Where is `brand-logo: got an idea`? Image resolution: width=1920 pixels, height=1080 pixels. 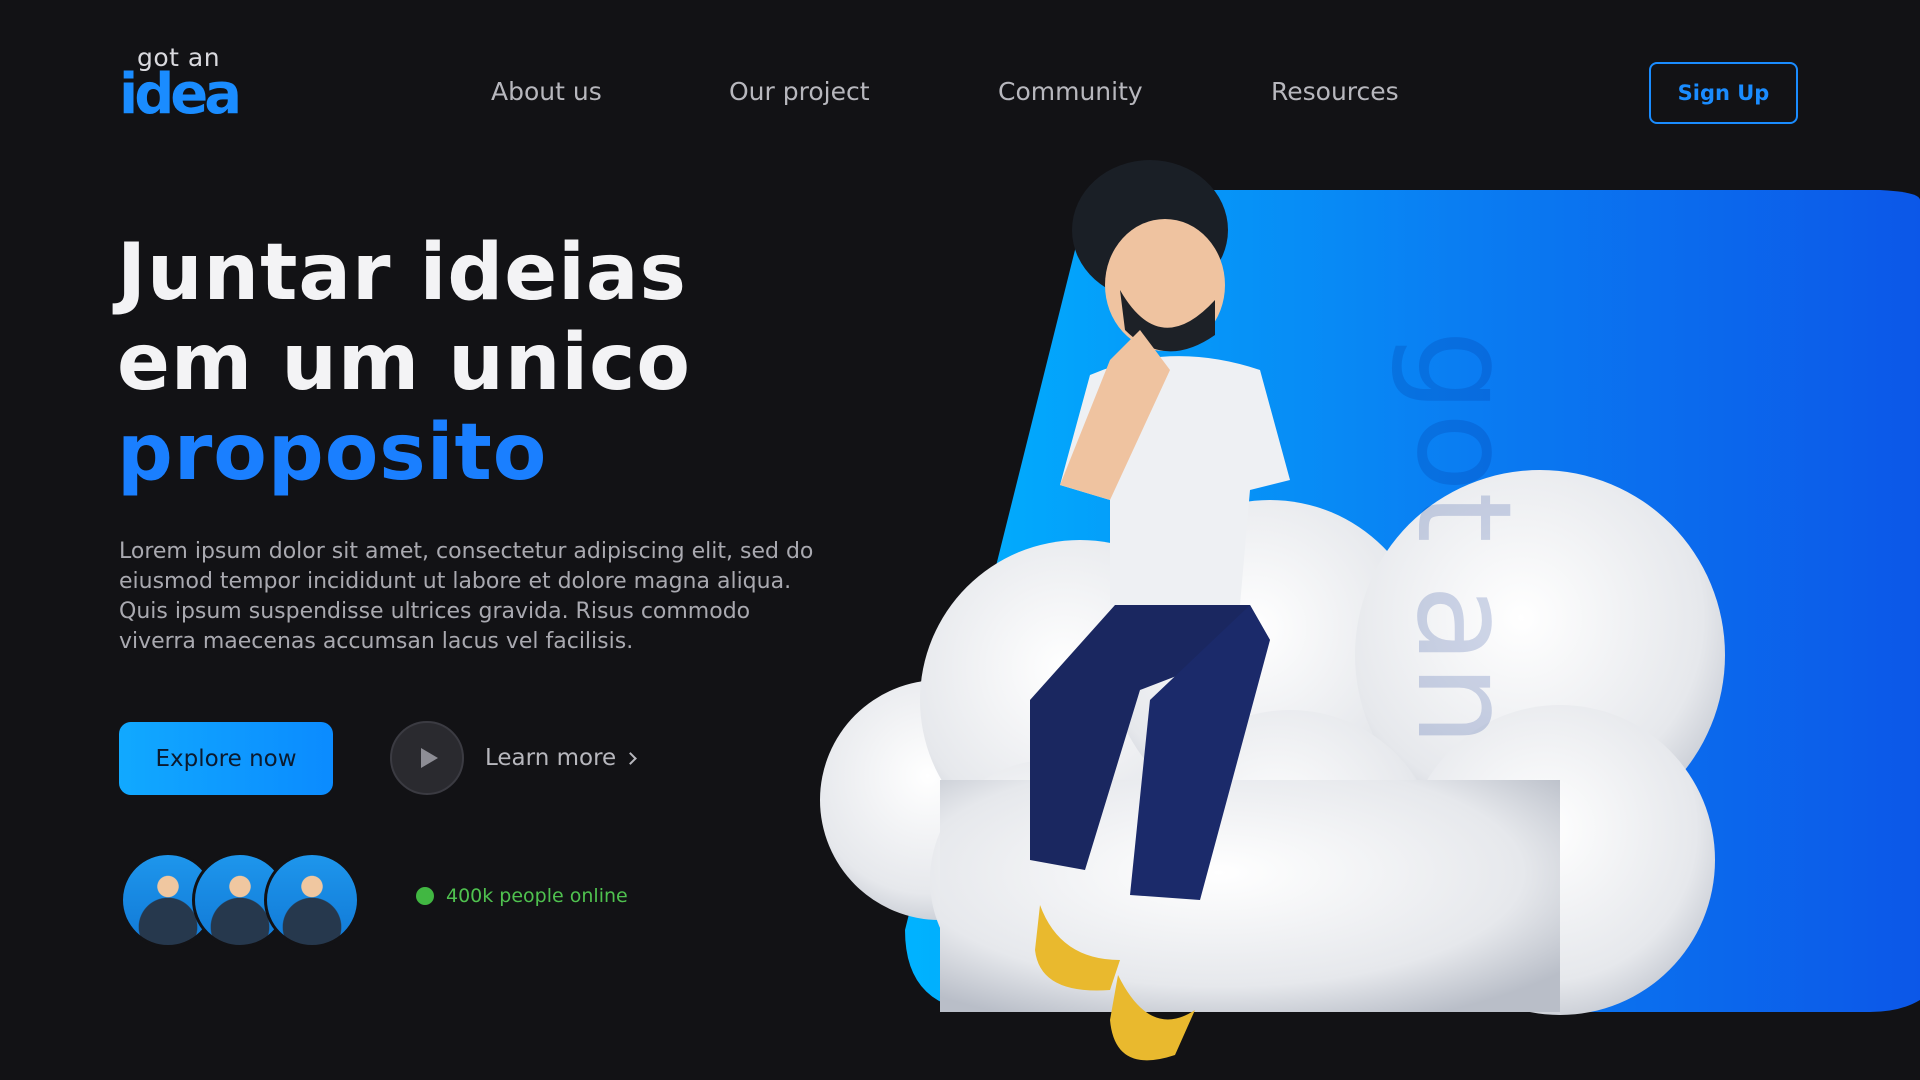 brand-logo: got an idea is located at coordinates (180, 85).